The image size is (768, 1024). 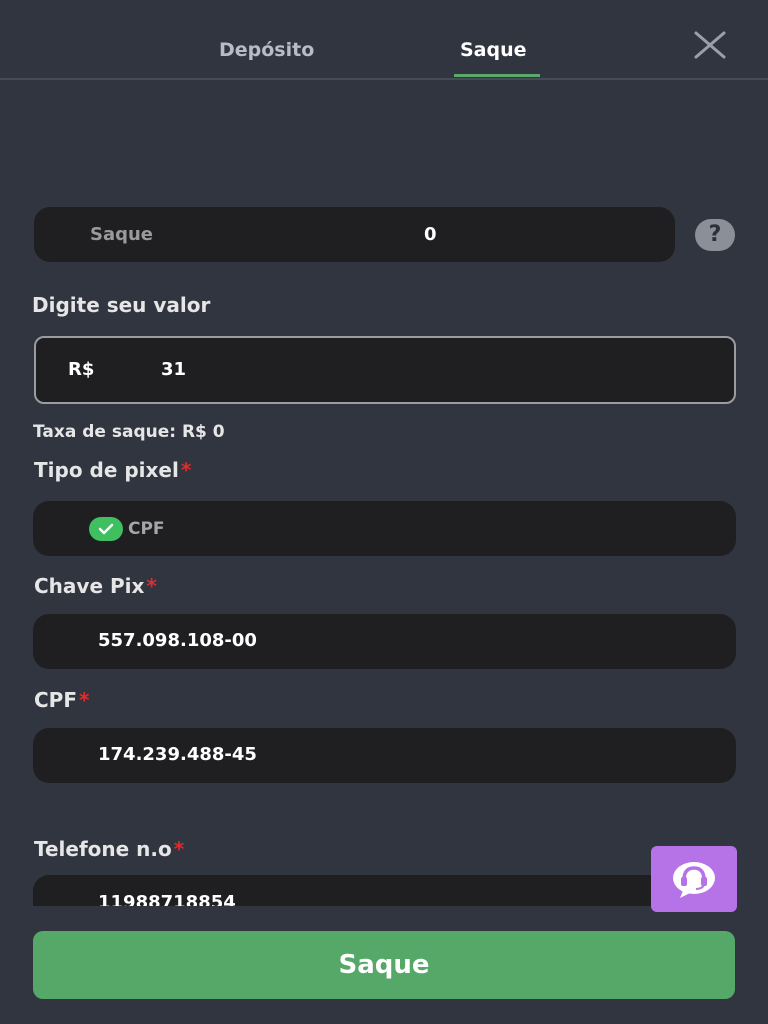 I want to click on pix-key-label: Chave Pix *, so click(x=95, y=586).